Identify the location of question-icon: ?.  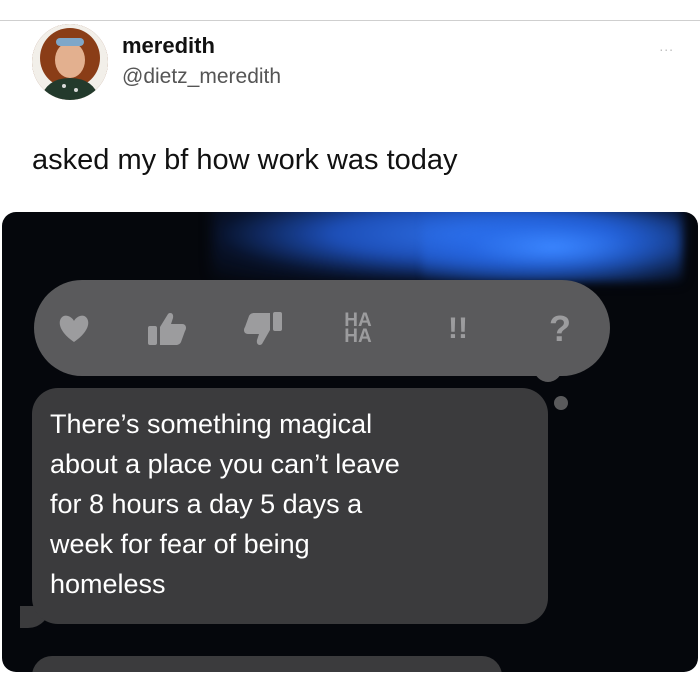
(560, 329).